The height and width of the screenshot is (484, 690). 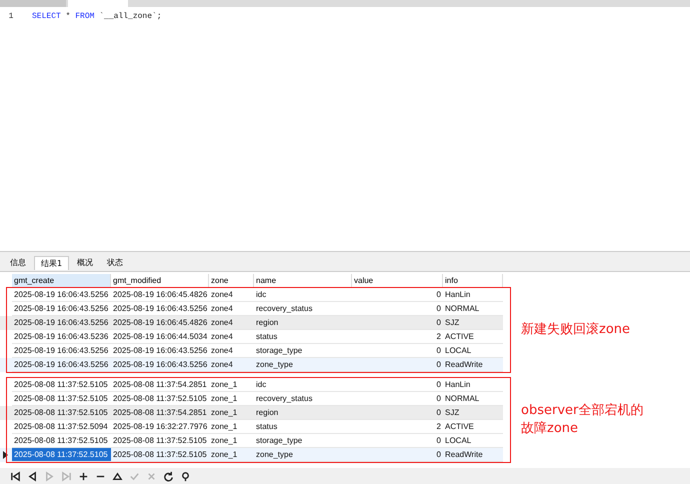 I want to click on table-cell: 2025-08-08 11:37:52.5094, so click(x=61, y=427).